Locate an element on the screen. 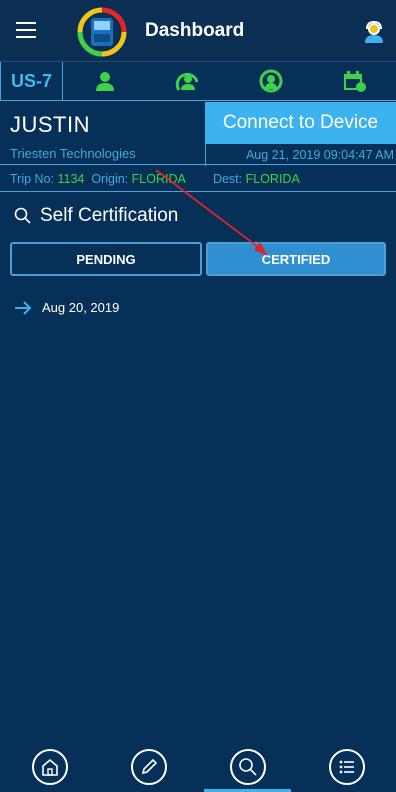  current-datetime: Aug 21, 2019 09:04:47 AM is located at coordinates (300, 155).